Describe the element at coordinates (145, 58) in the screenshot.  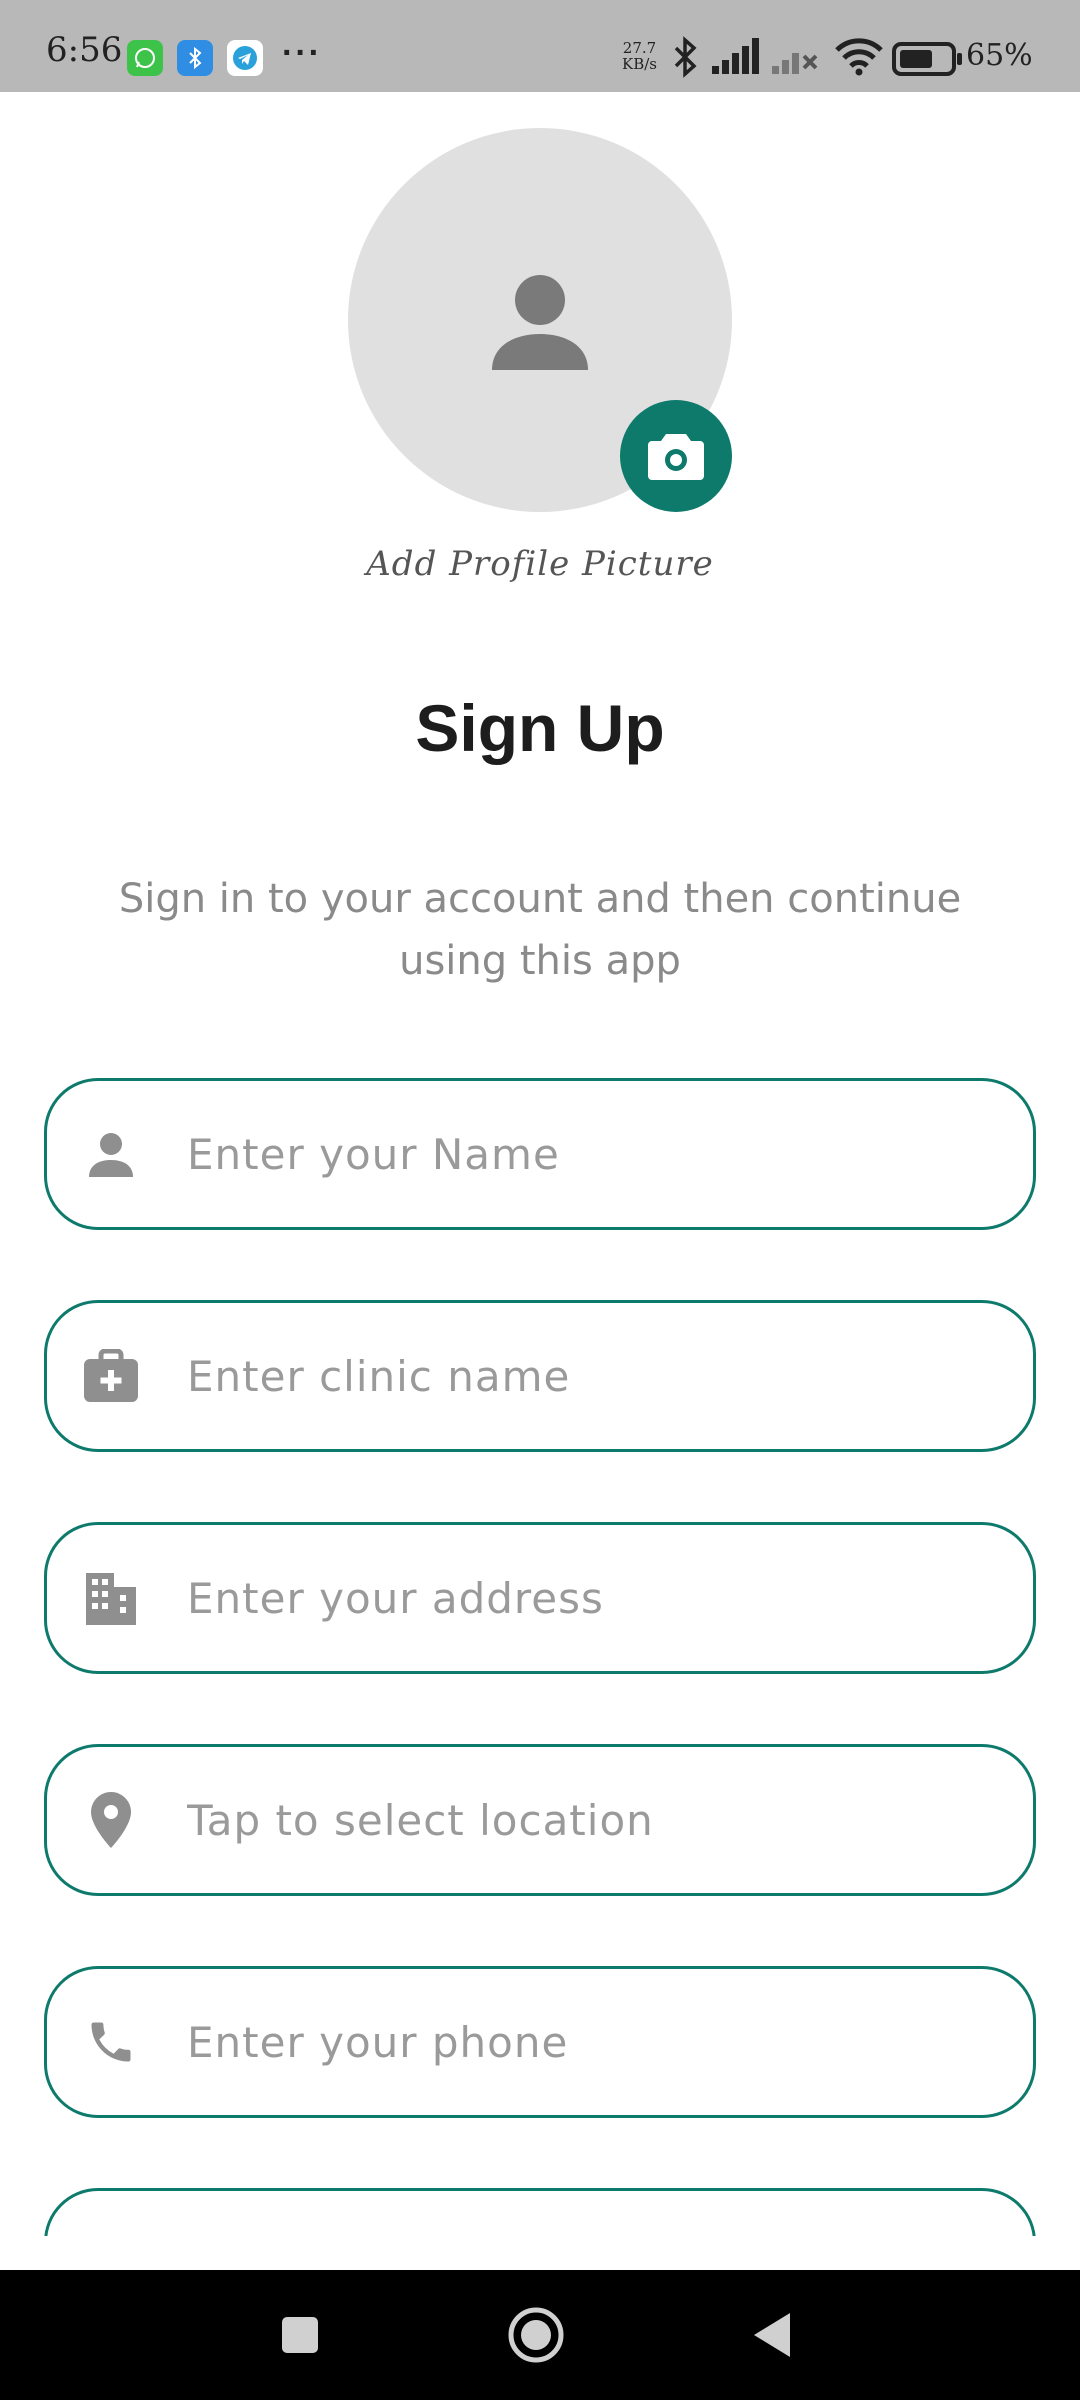
I see `whatsapp-icon` at that location.